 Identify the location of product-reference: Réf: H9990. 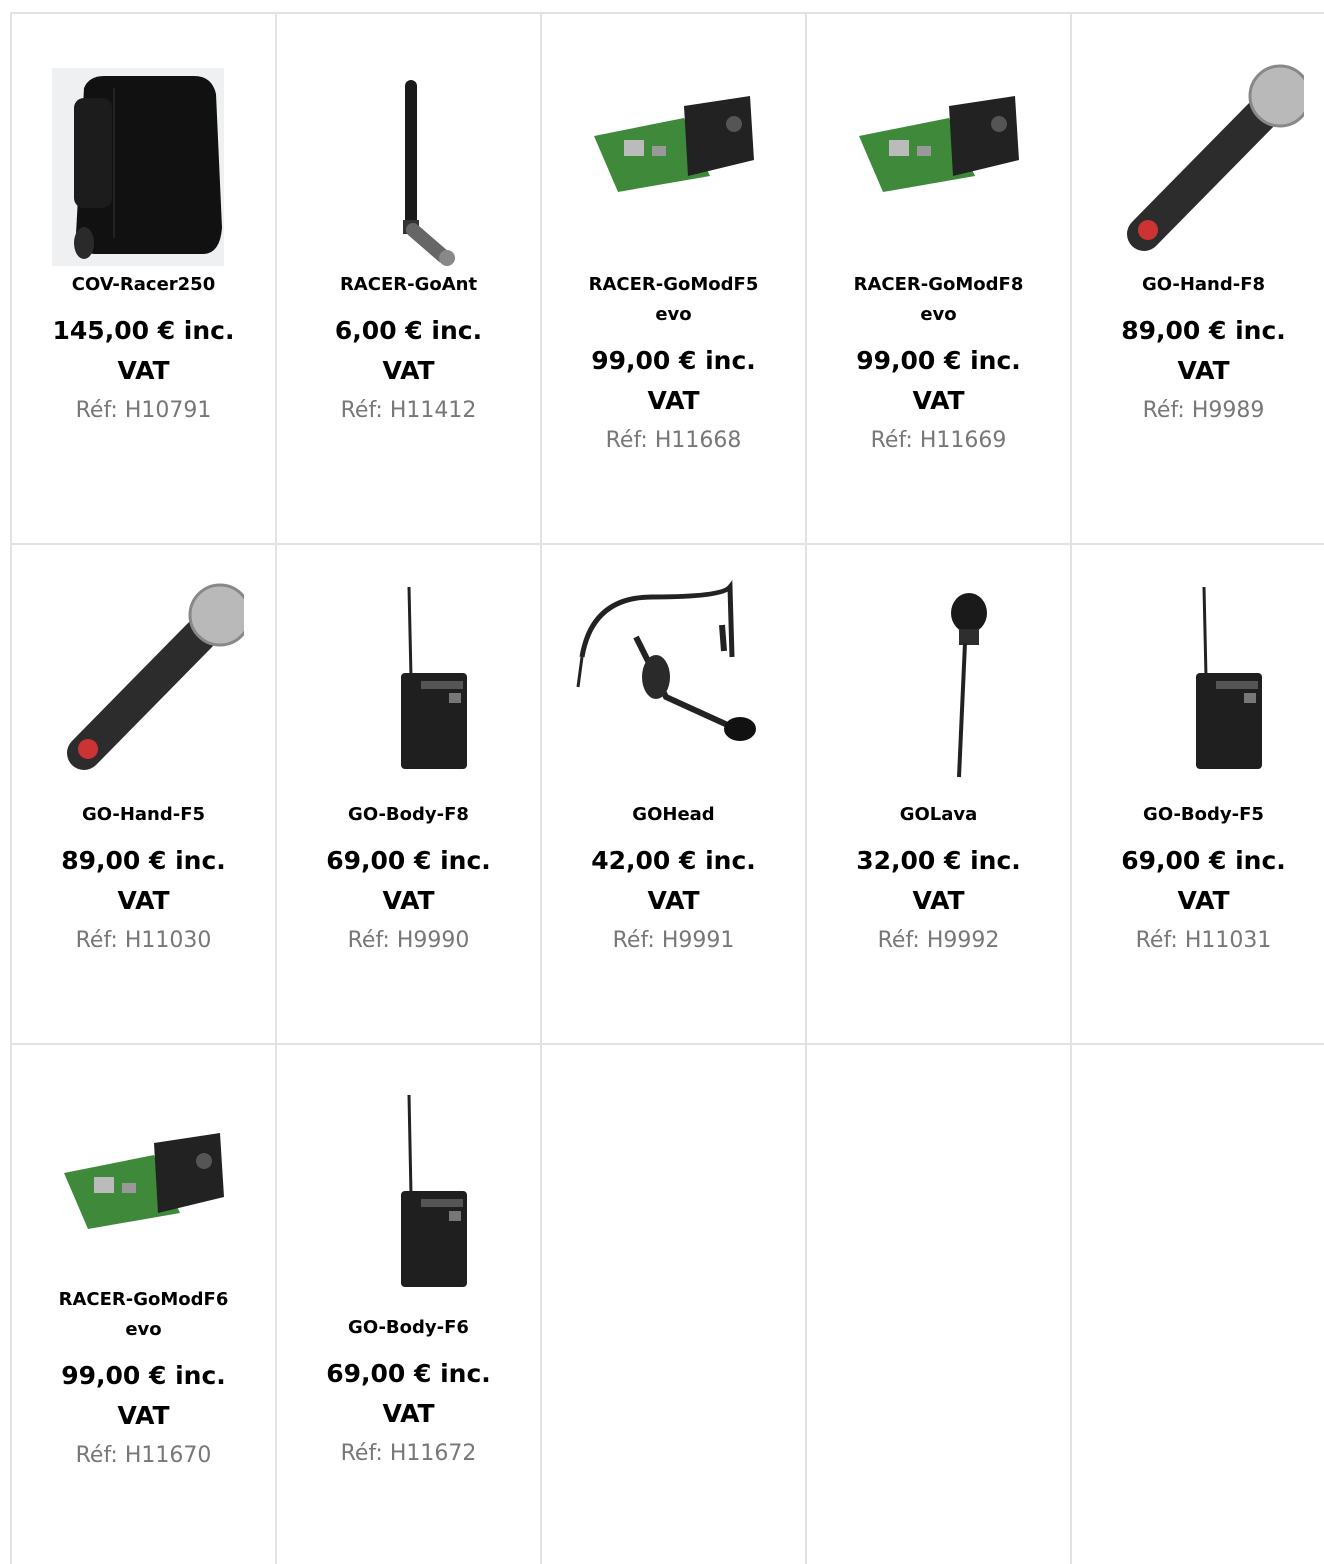
(408, 940).